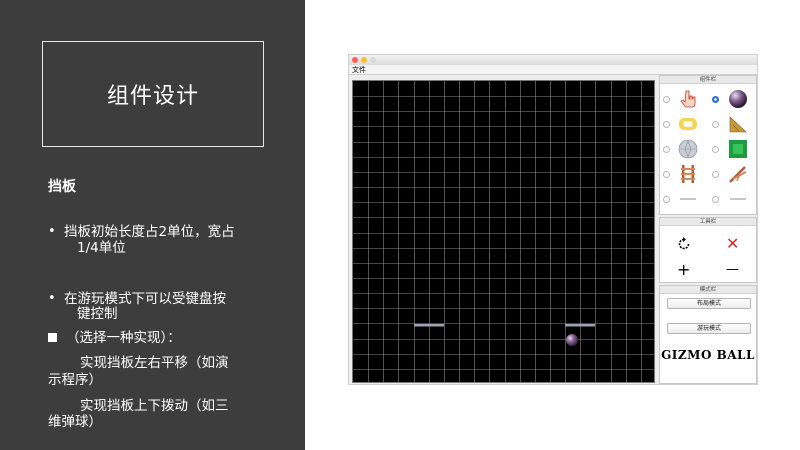  What do you see at coordinates (708, 355) in the screenshot?
I see `gizmo-ball-logo: GIZMO BALL` at bounding box center [708, 355].